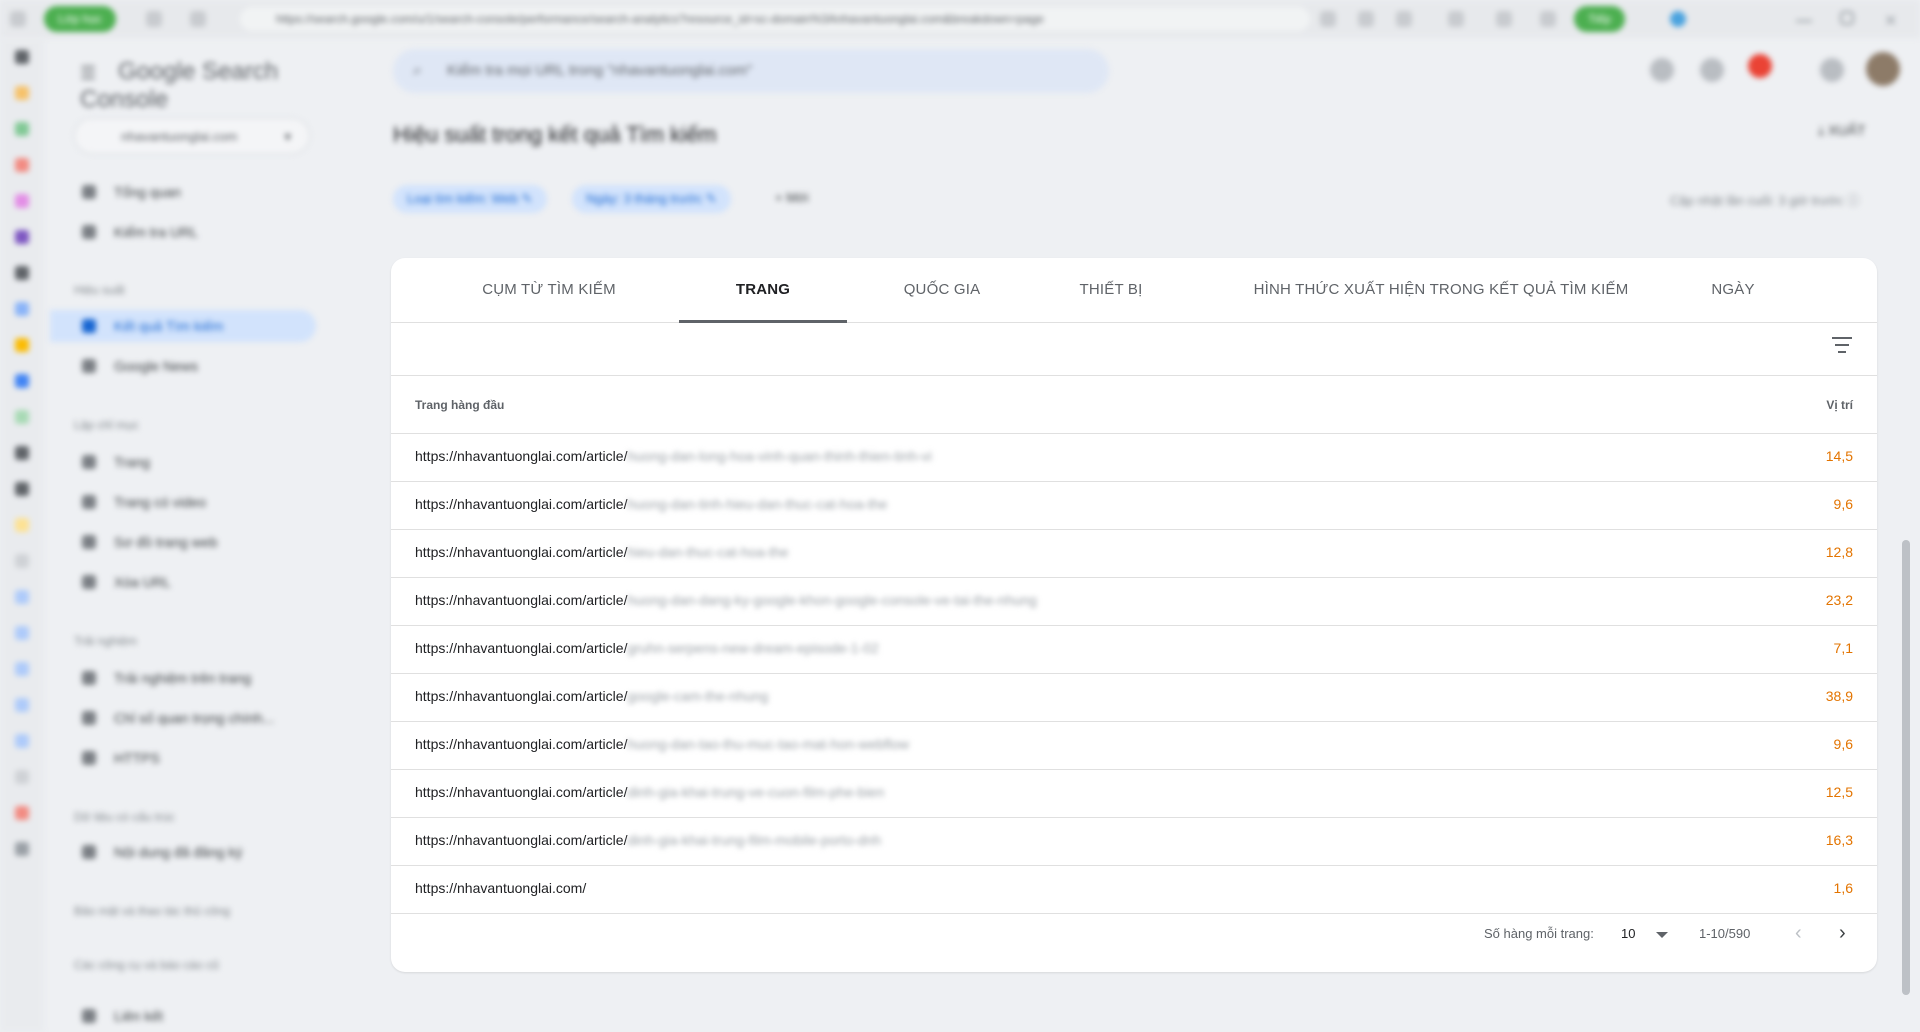 The image size is (1920, 1032). What do you see at coordinates (205, 86) in the screenshot?
I see `app-logo: ☰ Google Search Console` at bounding box center [205, 86].